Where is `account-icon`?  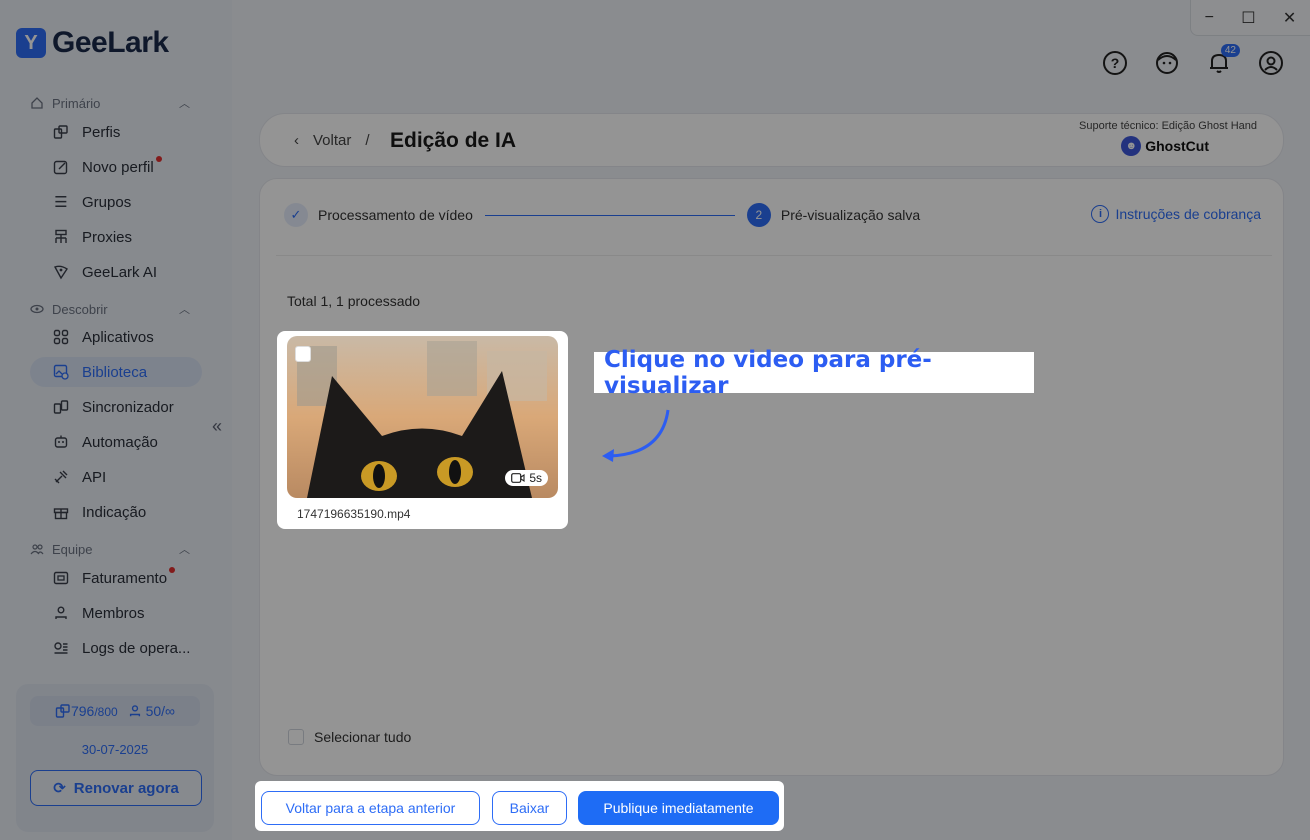 account-icon is located at coordinates (1271, 63).